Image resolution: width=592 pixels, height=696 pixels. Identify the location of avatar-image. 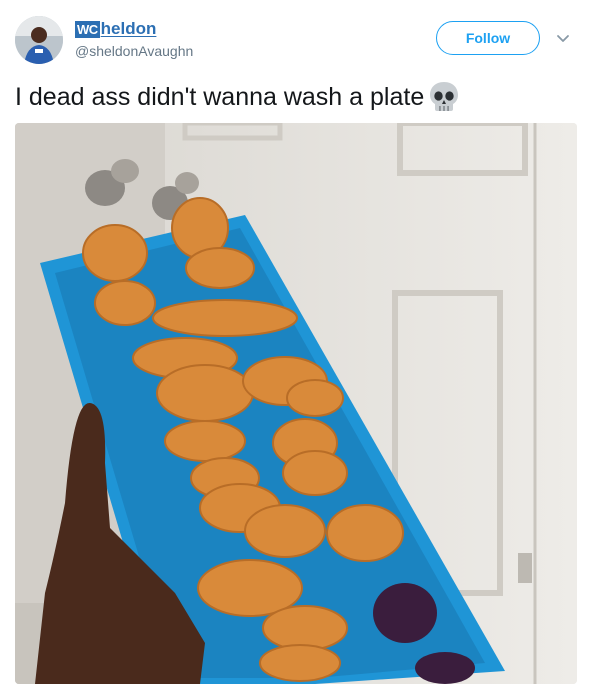
(39, 40).